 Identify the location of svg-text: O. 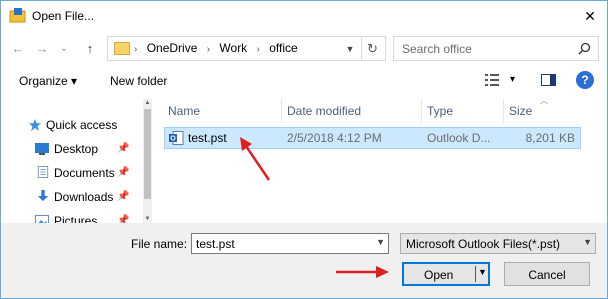
(173, 139).